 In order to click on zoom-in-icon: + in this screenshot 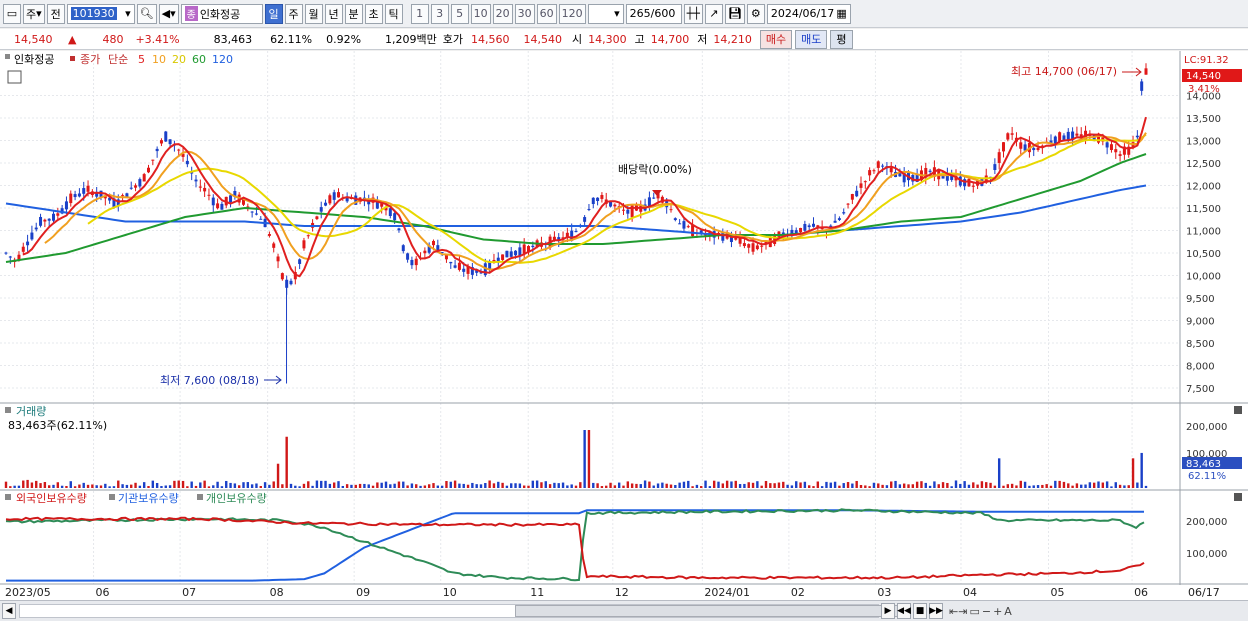, I will do `click(997, 611)`.